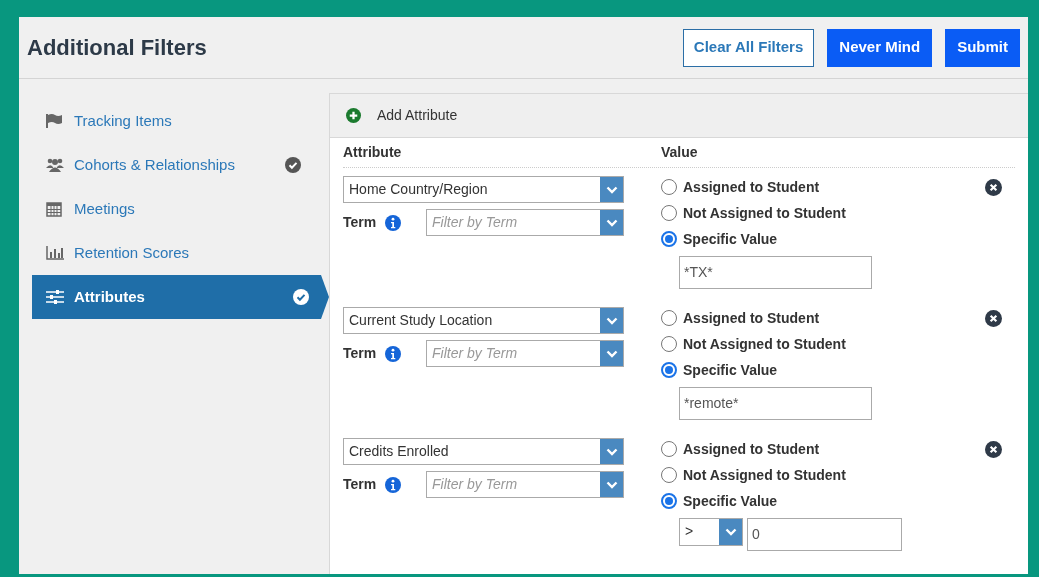 This screenshot has width=1039, height=577. What do you see at coordinates (180, 297) in the screenshot?
I see `sidebar-item: Attributes` at bounding box center [180, 297].